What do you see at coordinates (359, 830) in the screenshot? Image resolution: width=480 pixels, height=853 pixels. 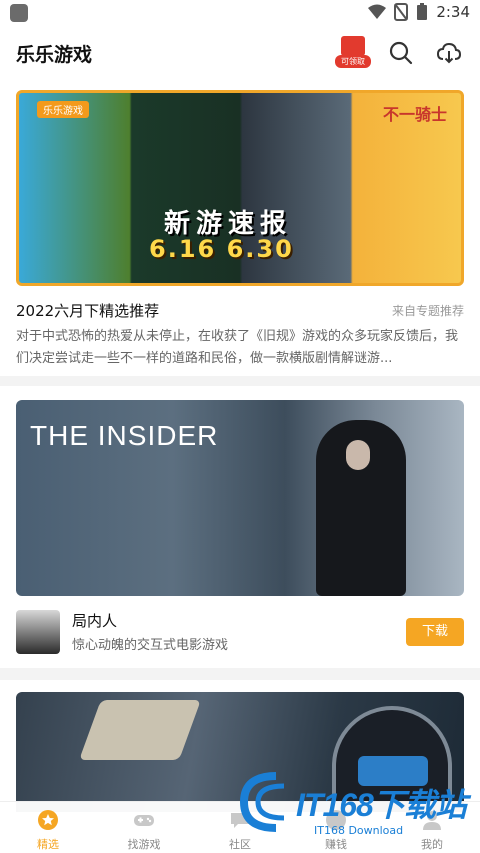 I see `watermark-sub: IT168 Download` at bounding box center [359, 830].